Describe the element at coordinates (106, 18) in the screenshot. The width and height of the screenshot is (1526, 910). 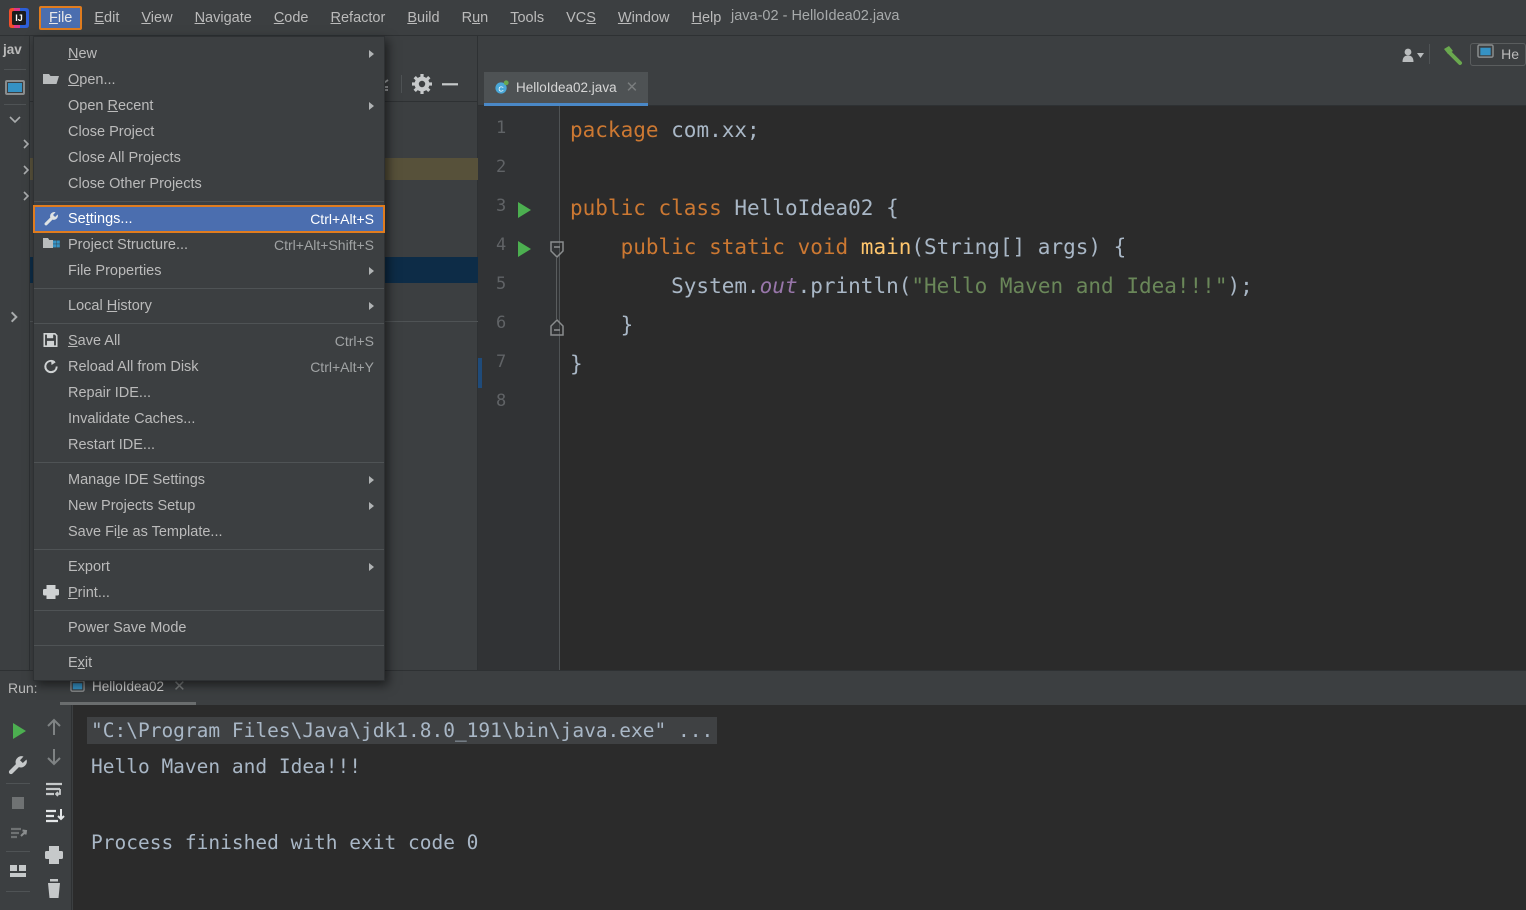
I see `menubar-item-edit: Edit` at that location.